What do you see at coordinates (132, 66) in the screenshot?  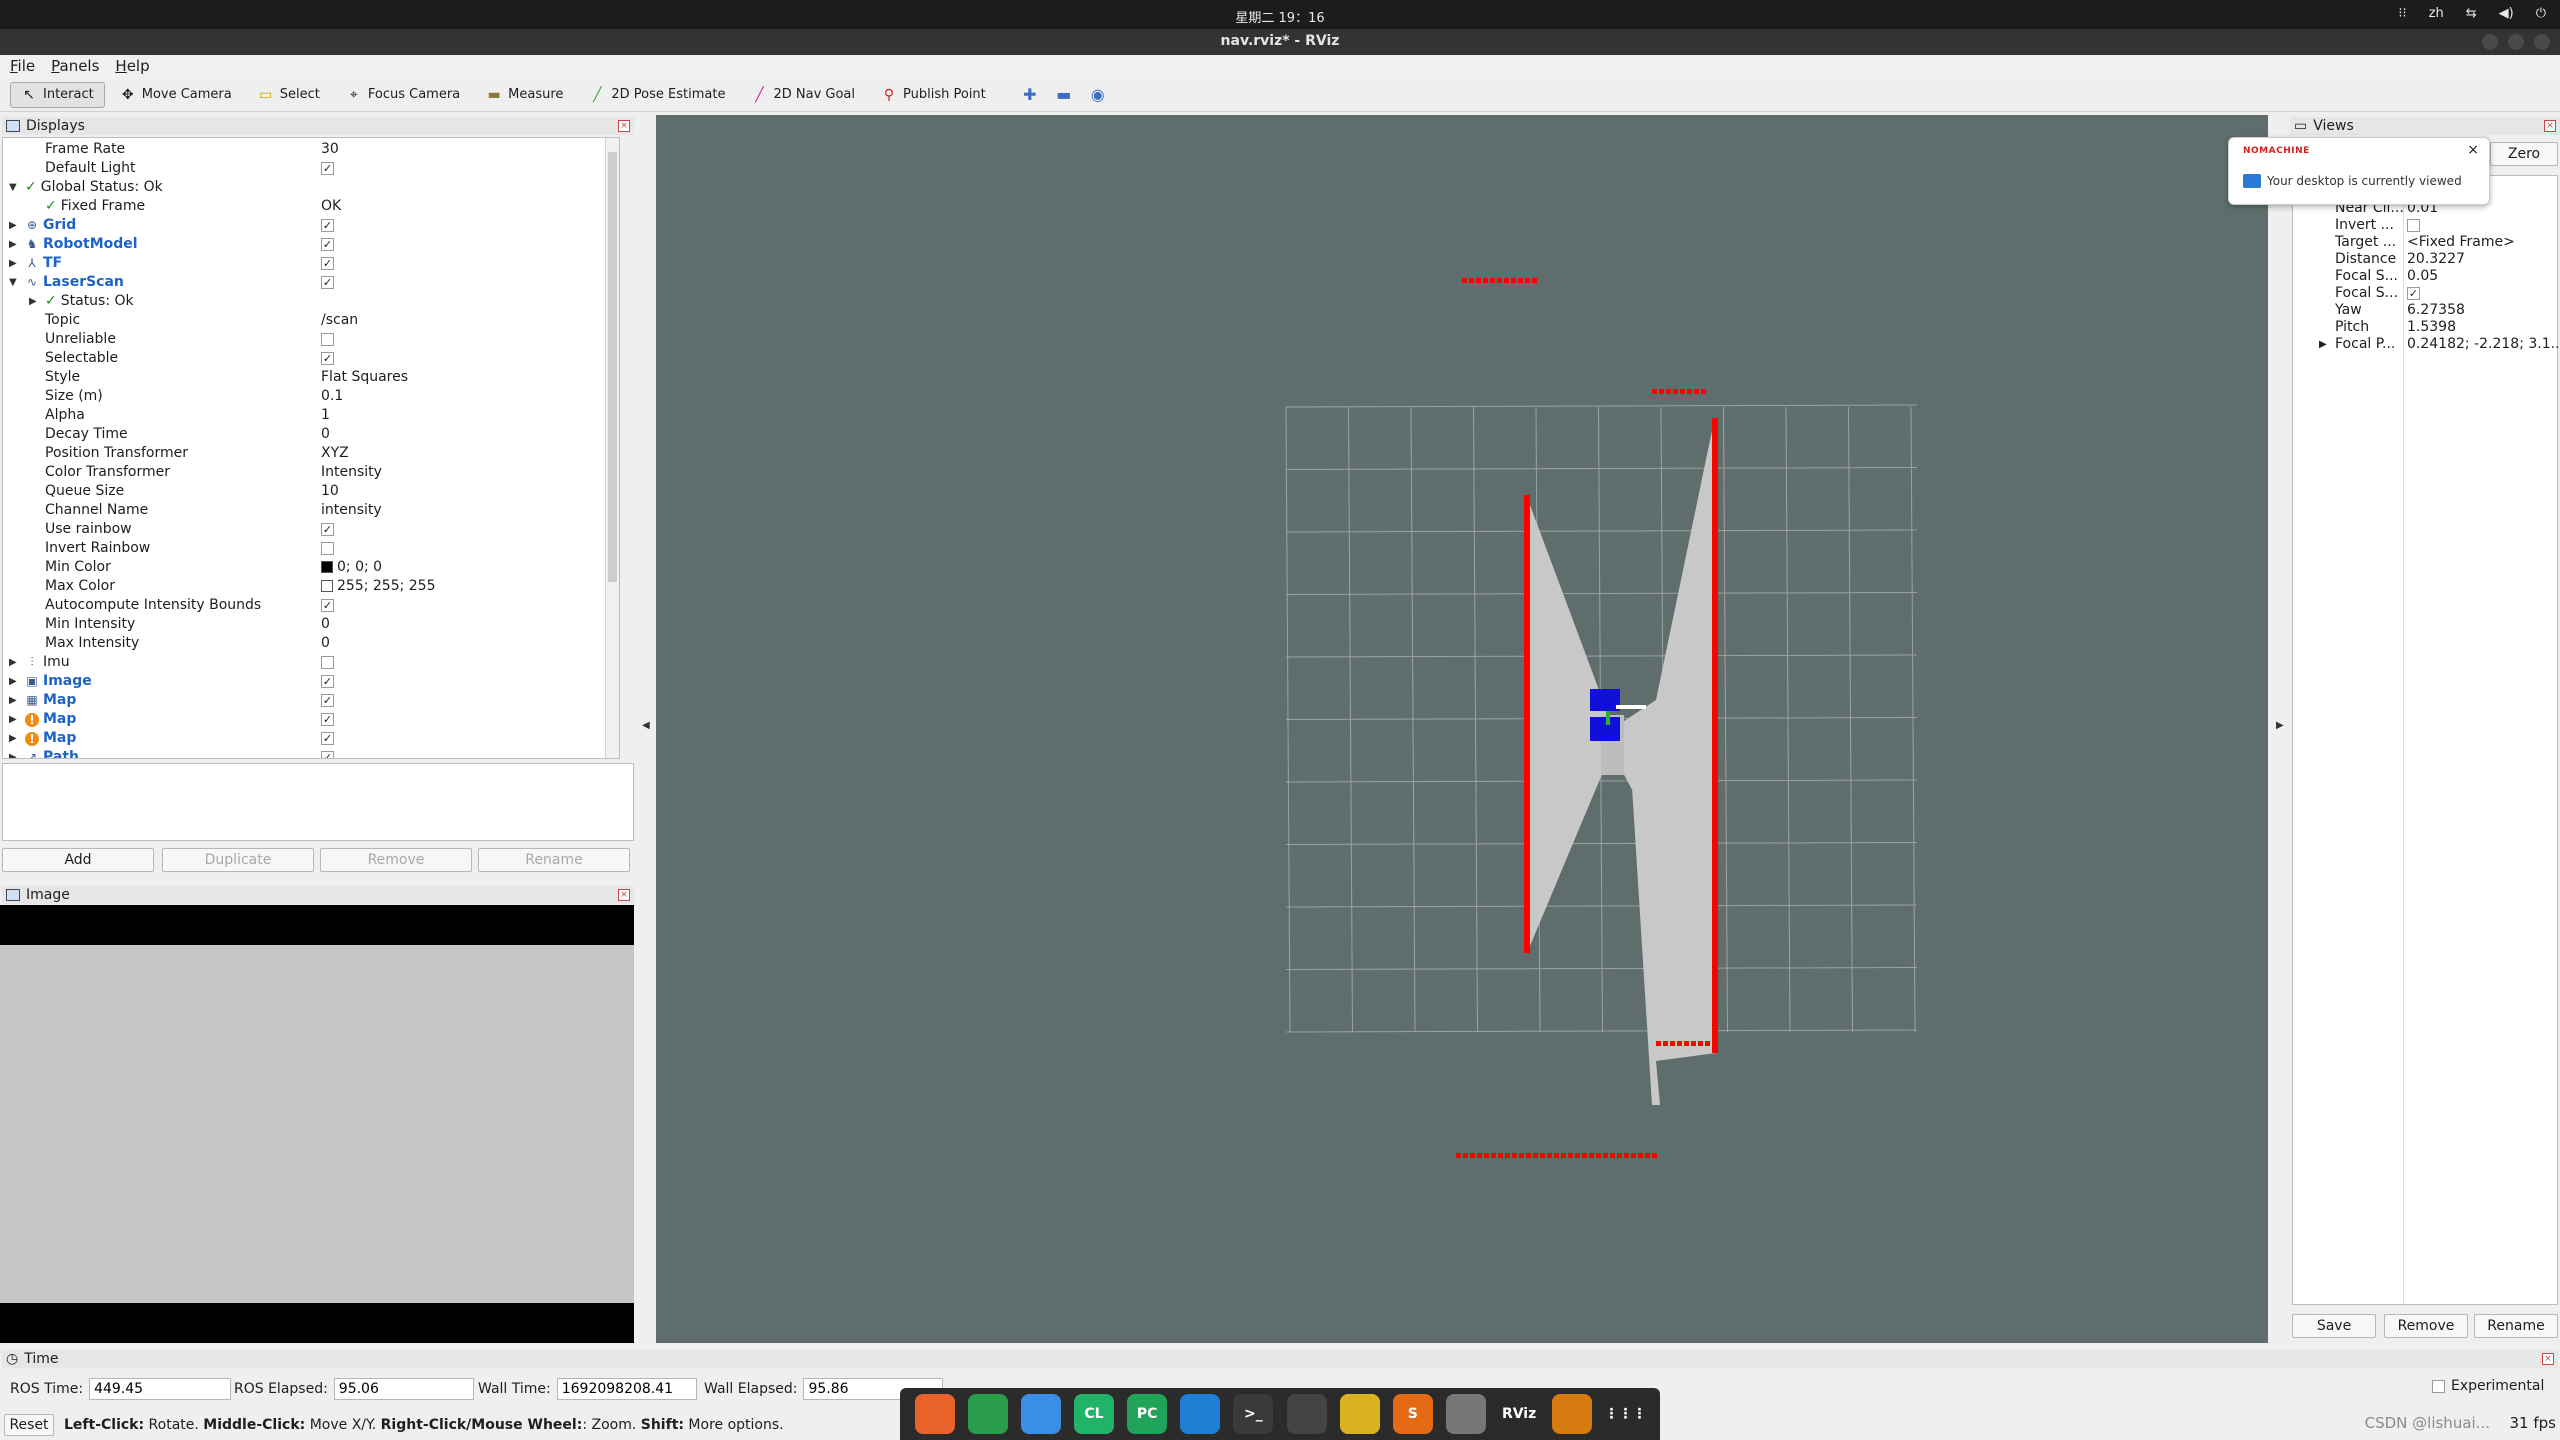 I see `menu-help: Help` at bounding box center [132, 66].